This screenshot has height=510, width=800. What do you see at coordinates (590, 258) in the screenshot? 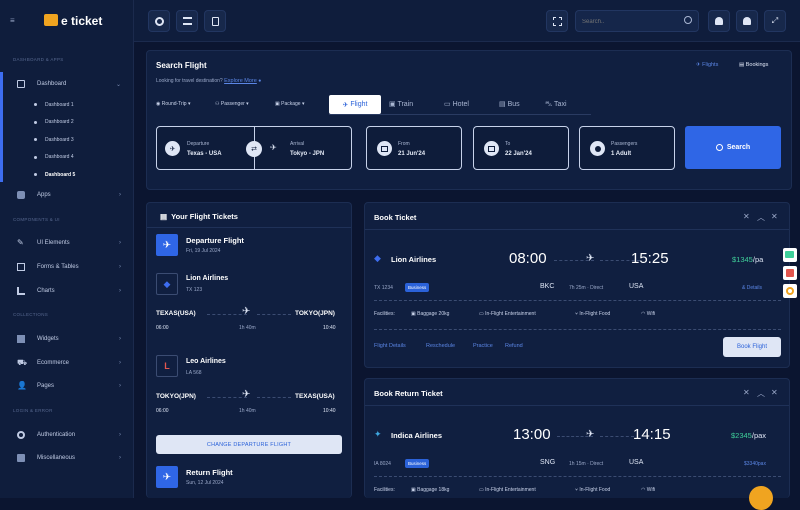
I see `plane-icon: ✈` at bounding box center [590, 258].